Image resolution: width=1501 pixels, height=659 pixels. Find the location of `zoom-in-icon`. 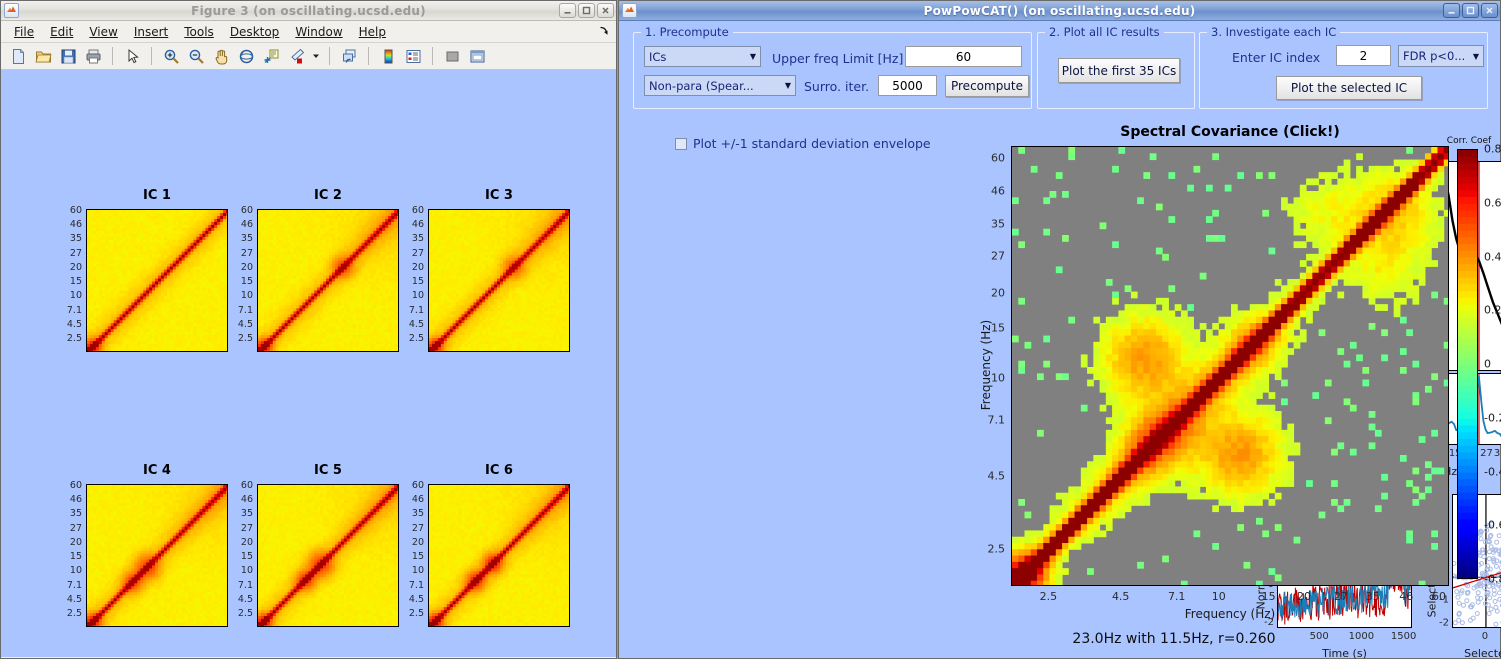

zoom-in-icon is located at coordinates (171, 56).